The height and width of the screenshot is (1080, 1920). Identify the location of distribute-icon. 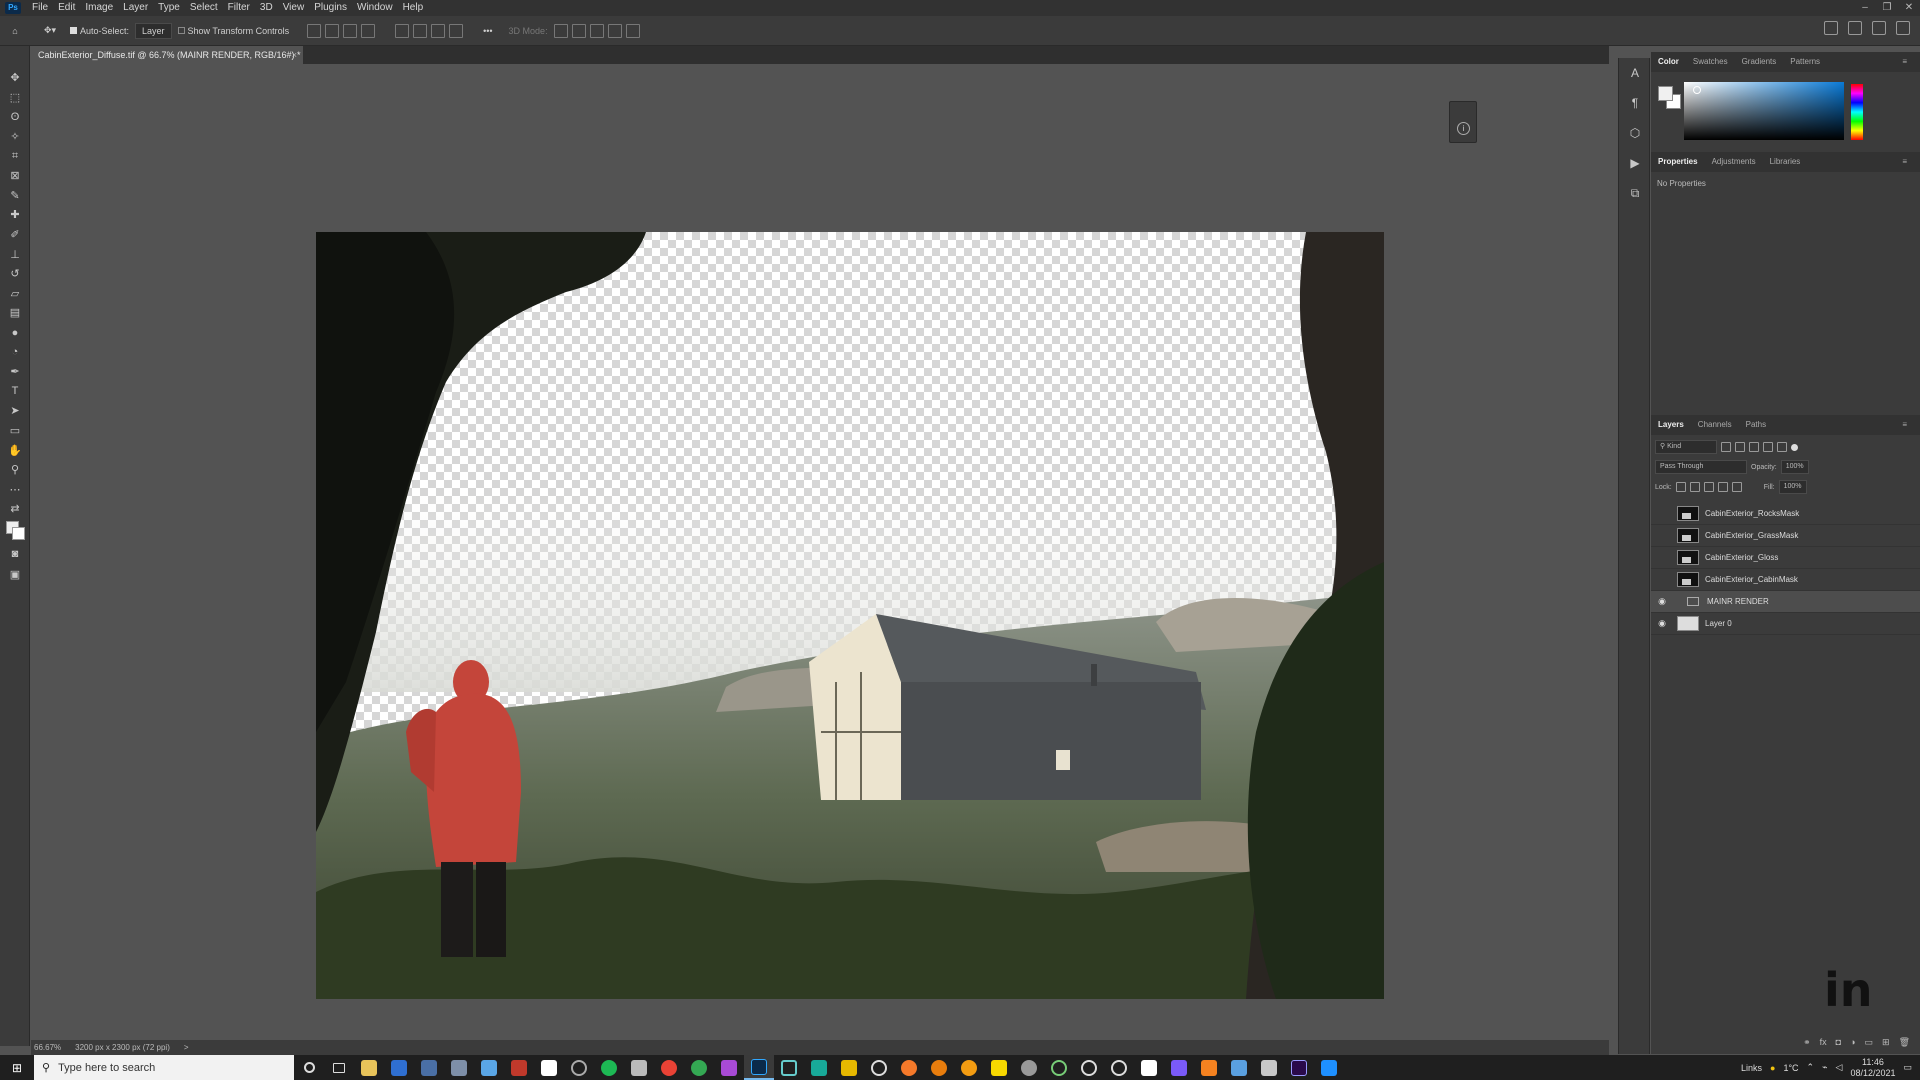
(368, 30).